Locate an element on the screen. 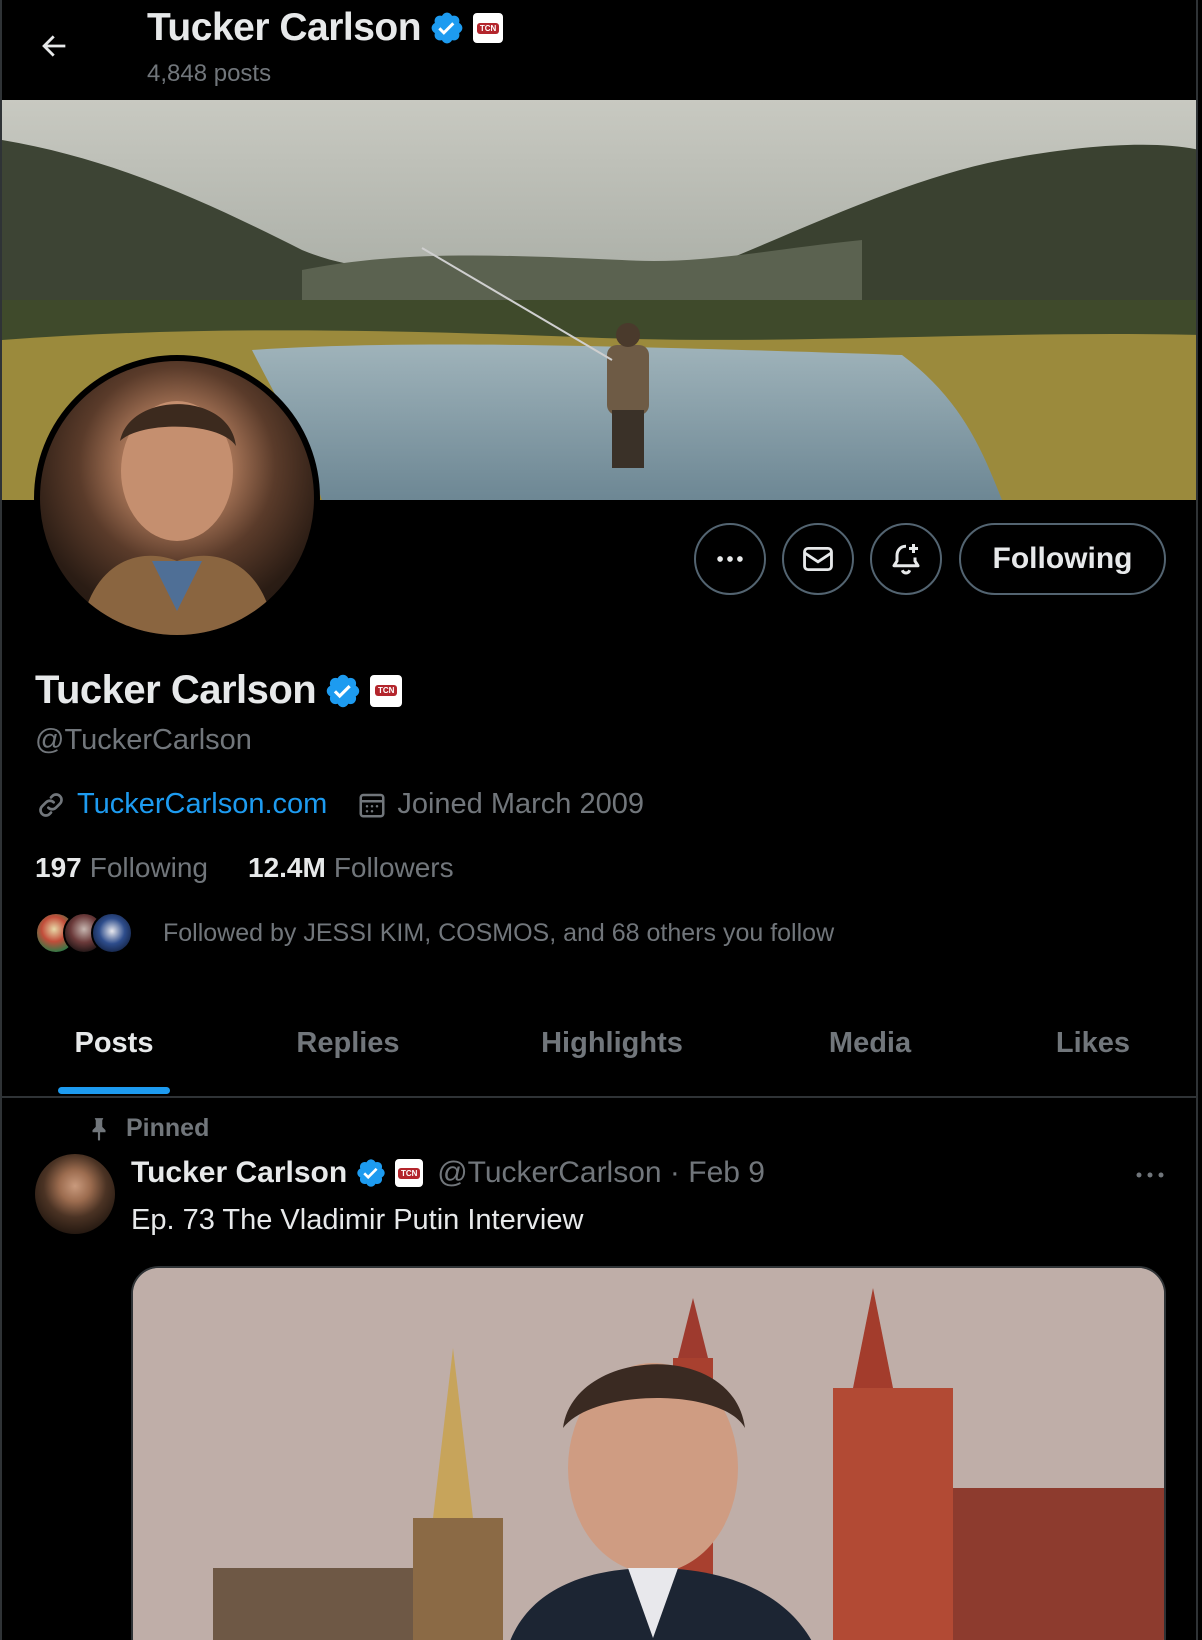 Image resolution: width=1202 pixels, height=1640 pixels. profile-name-row: Tucker Carlson TCN is located at coordinates (219, 690).